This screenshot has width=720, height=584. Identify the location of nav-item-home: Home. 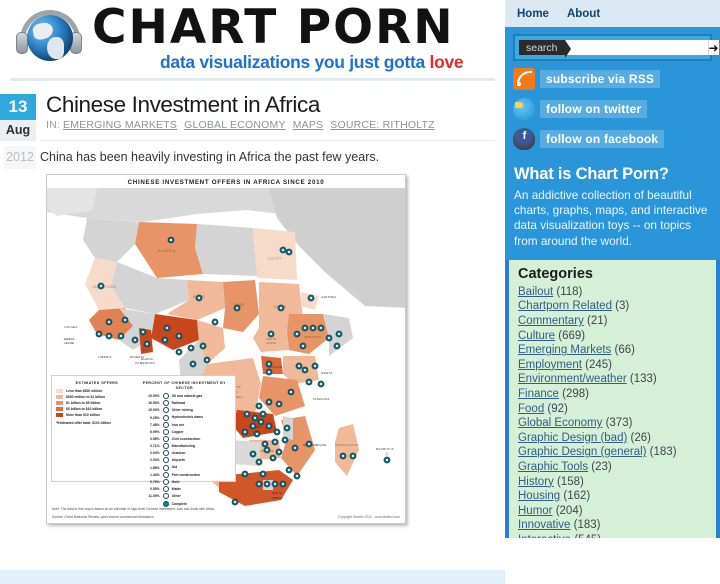
(533, 14).